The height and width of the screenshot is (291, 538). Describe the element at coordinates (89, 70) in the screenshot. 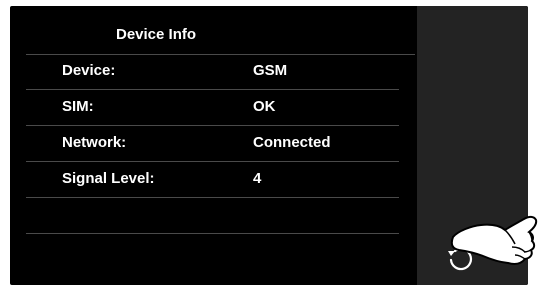

I see `device-label: Device:` at that location.